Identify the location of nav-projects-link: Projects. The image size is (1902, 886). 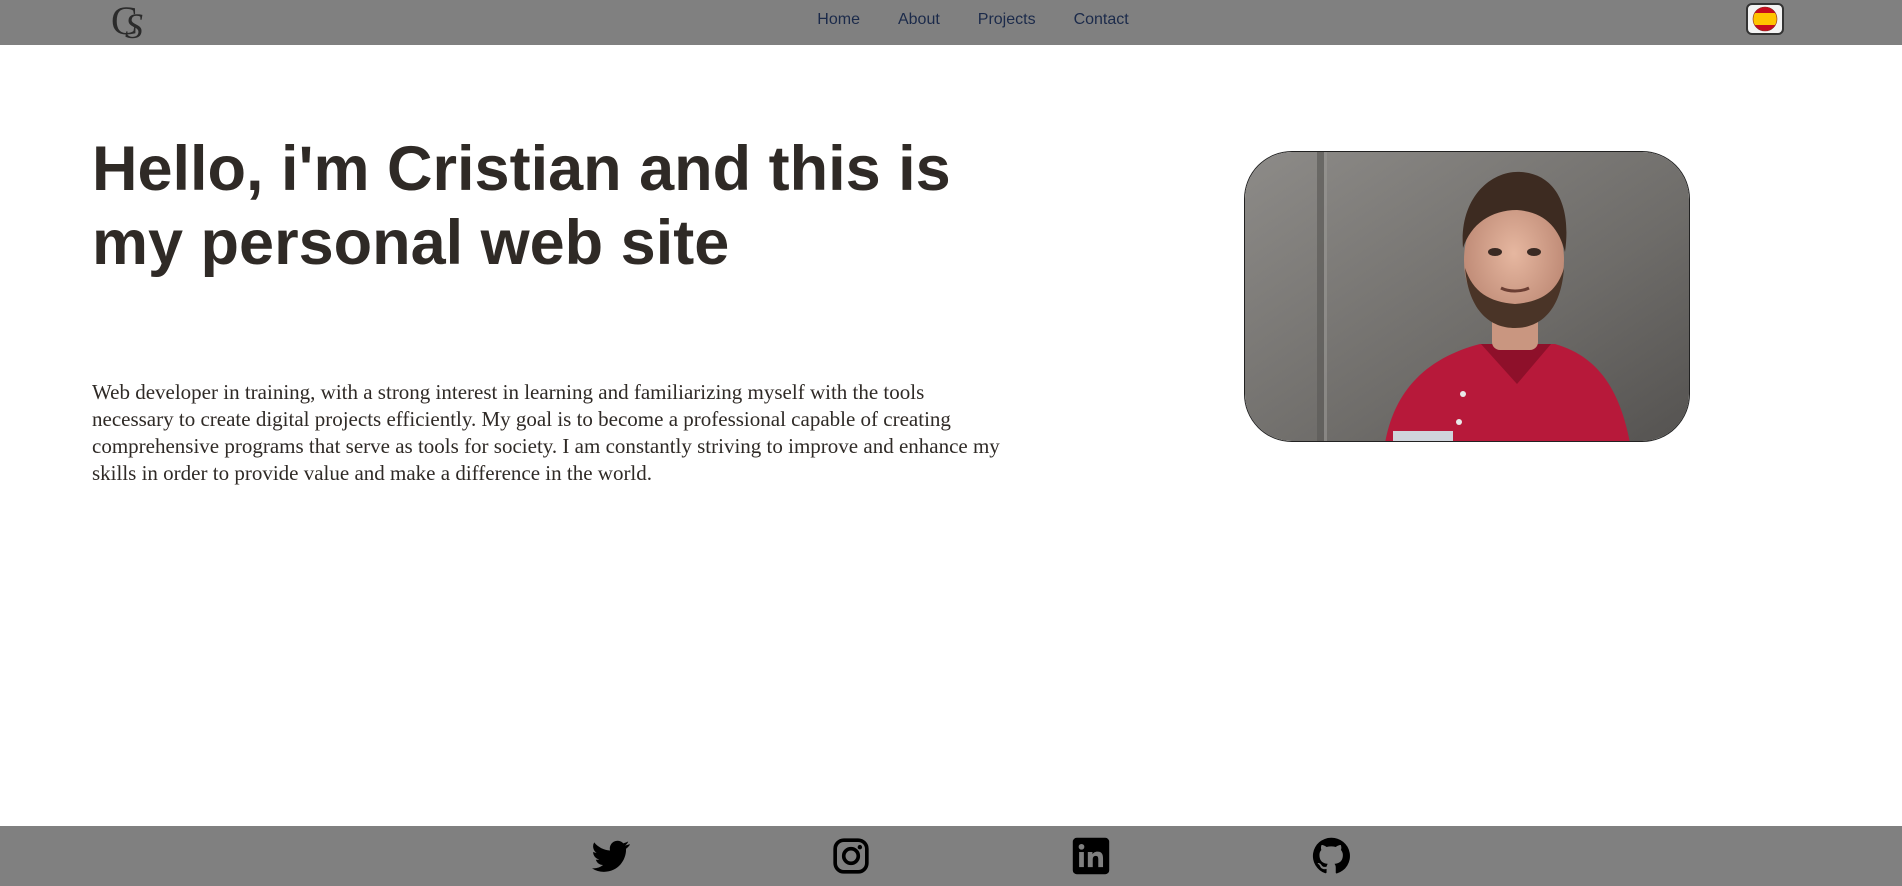
(1007, 20).